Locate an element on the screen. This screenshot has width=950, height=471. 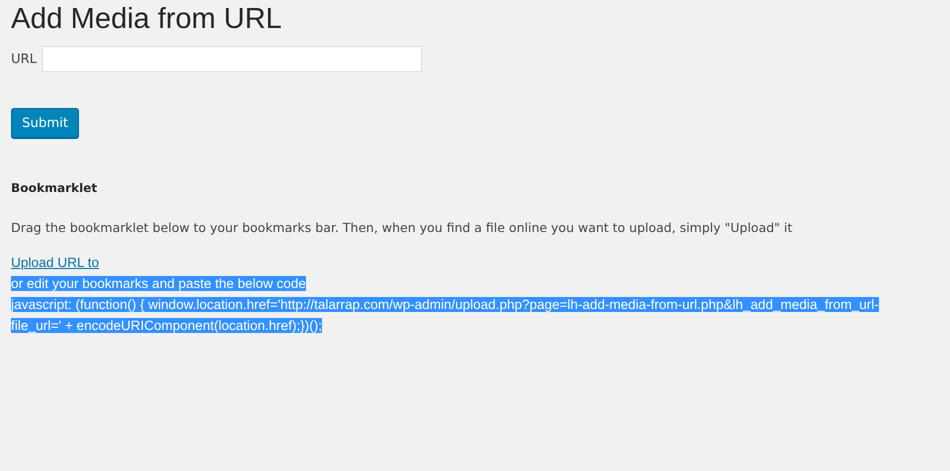
code-text: file_url=' + encodeURIComponent(location.href);})(); is located at coordinates (166, 325).